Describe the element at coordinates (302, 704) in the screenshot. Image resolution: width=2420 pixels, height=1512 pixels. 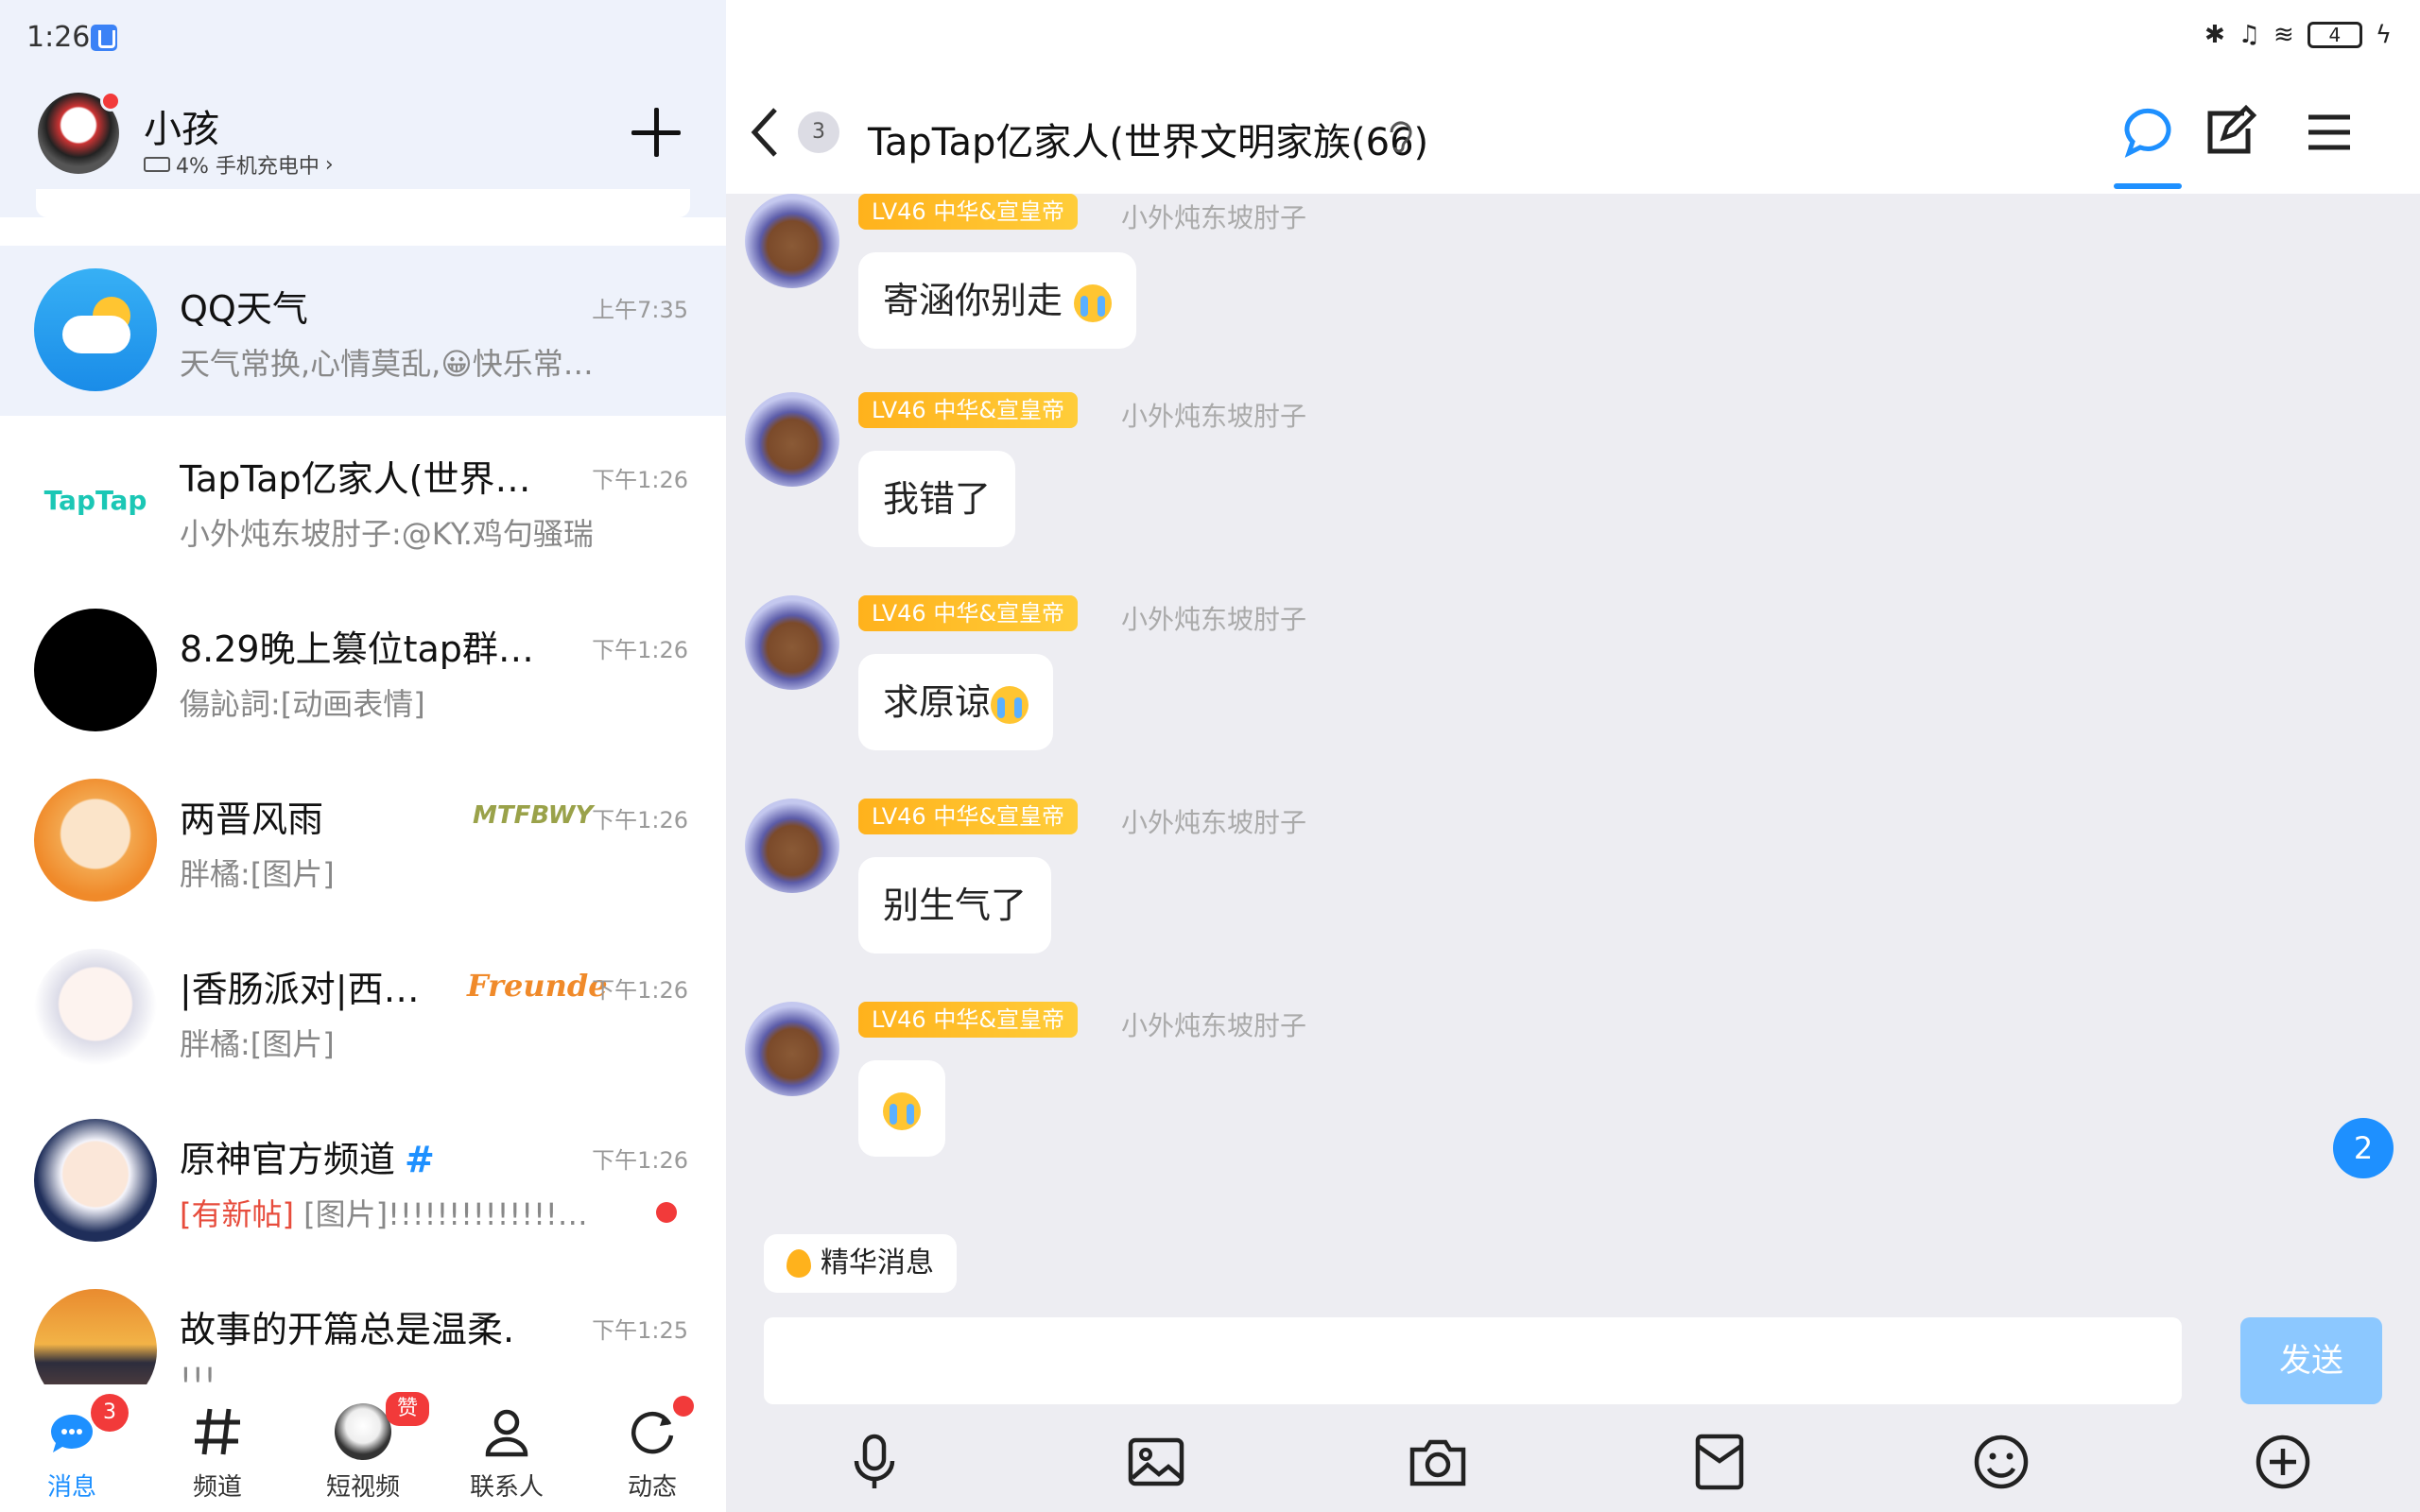
I see `conversation-preview: 傷訫詞:[动画表情]` at that location.